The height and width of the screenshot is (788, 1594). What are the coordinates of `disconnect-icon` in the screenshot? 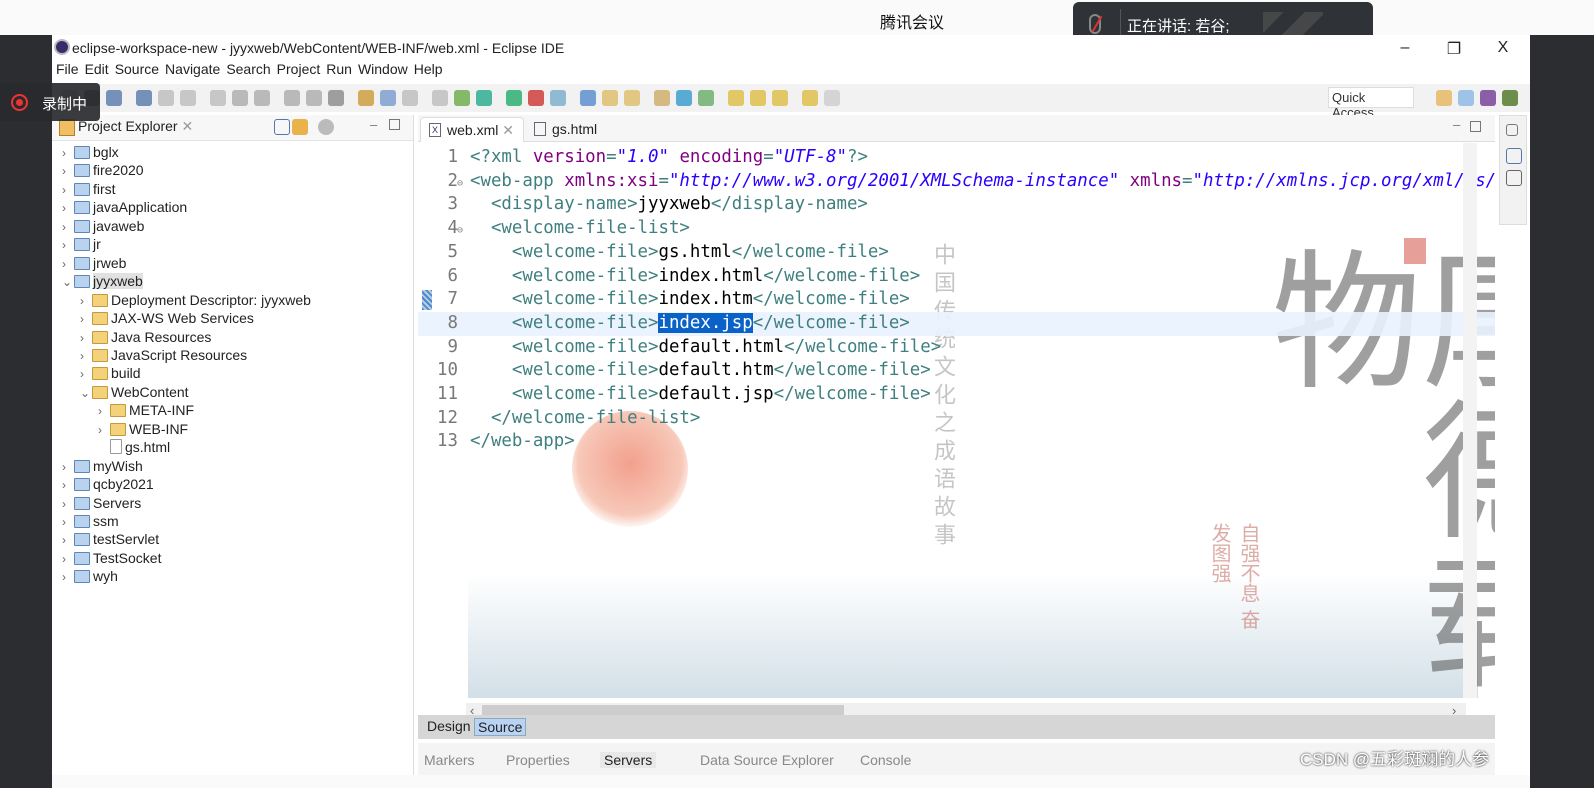 It's located at (240, 98).